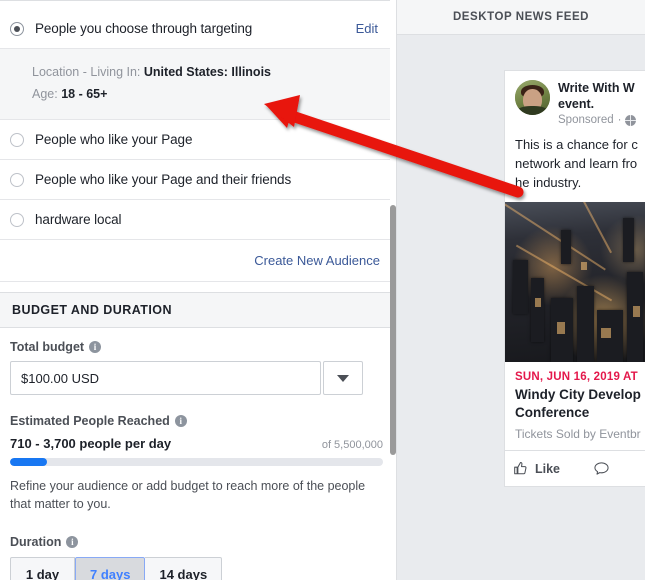  I want to click on chevron-down-icon, so click(343, 378).